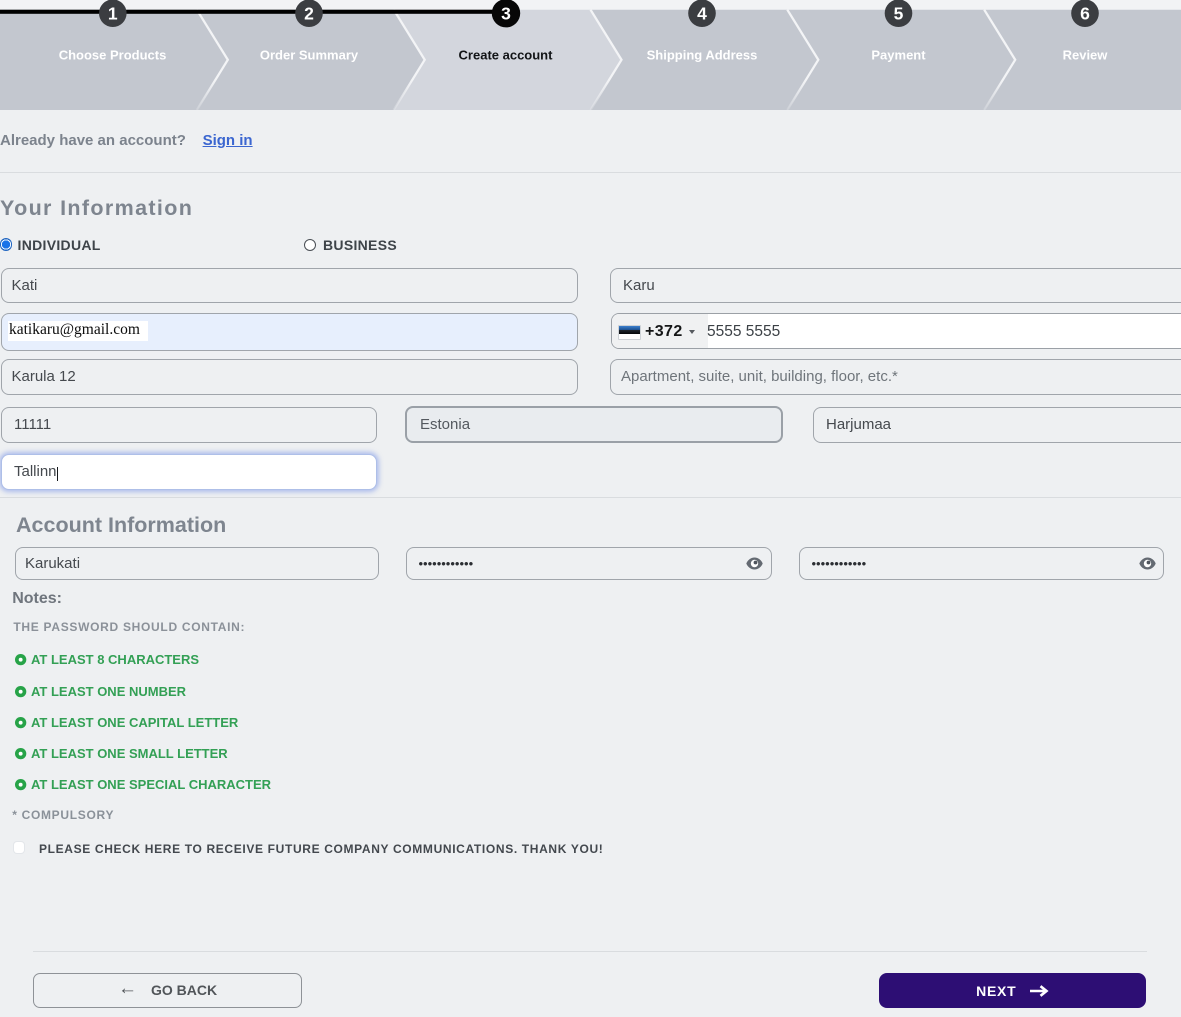 This screenshot has width=1181, height=1017. What do you see at coordinates (702, 14) in the screenshot?
I see `svg-text: 4` at bounding box center [702, 14].